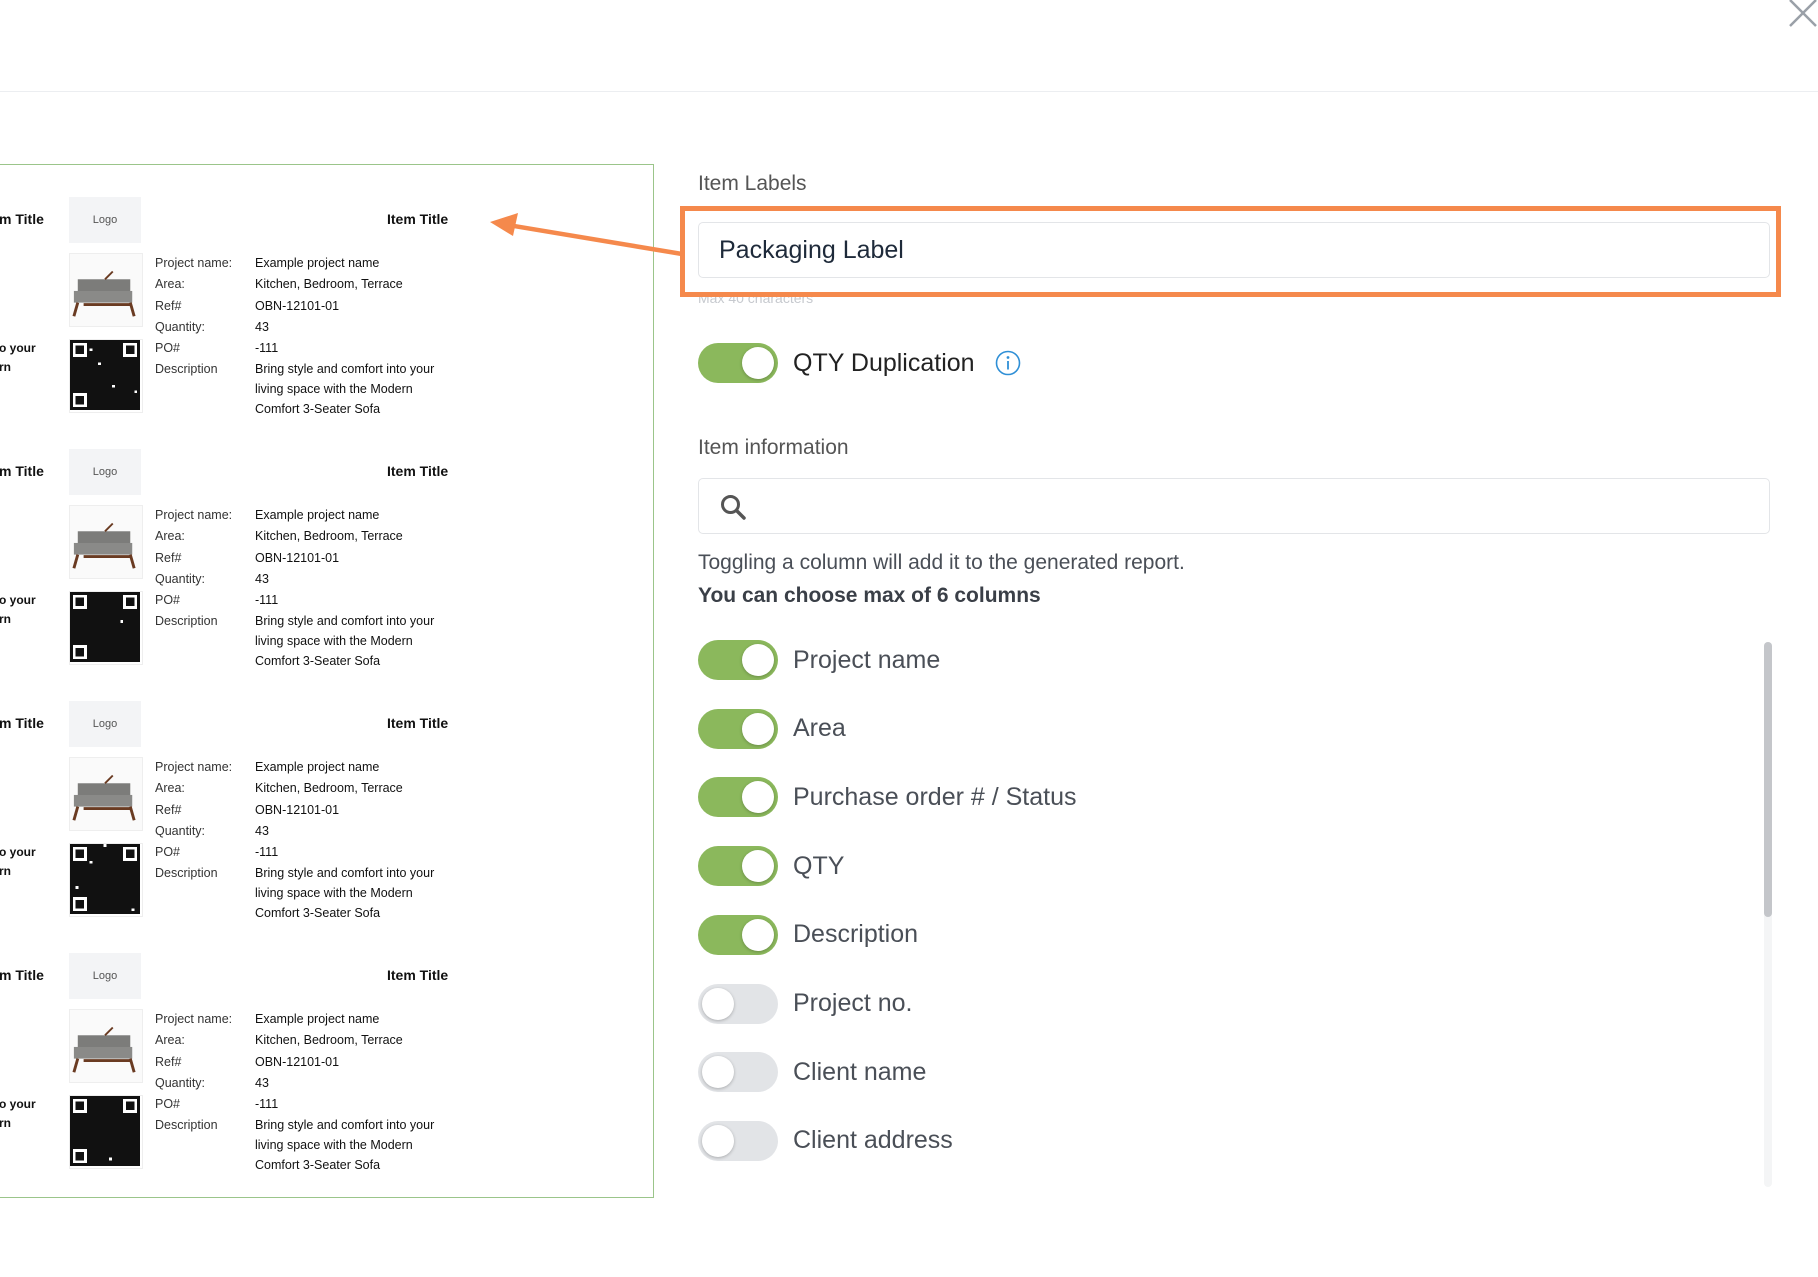 Image resolution: width=1818 pixels, height=1277 pixels. Describe the element at coordinates (267, 852) in the screenshot. I see `field-value: -111` at that location.